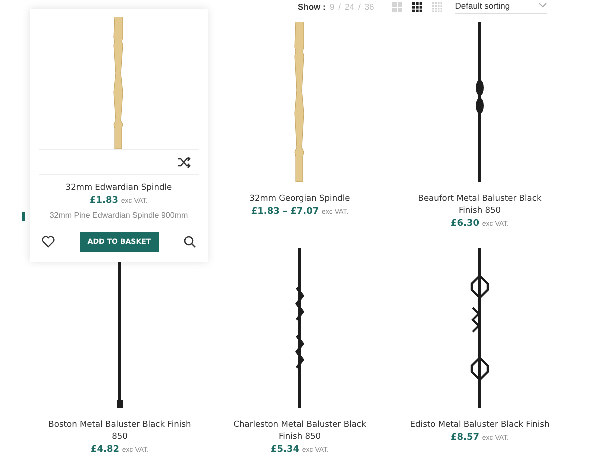 The height and width of the screenshot is (466, 609). What do you see at coordinates (23, 216) in the screenshot?
I see `sidebar-marker` at bounding box center [23, 216].